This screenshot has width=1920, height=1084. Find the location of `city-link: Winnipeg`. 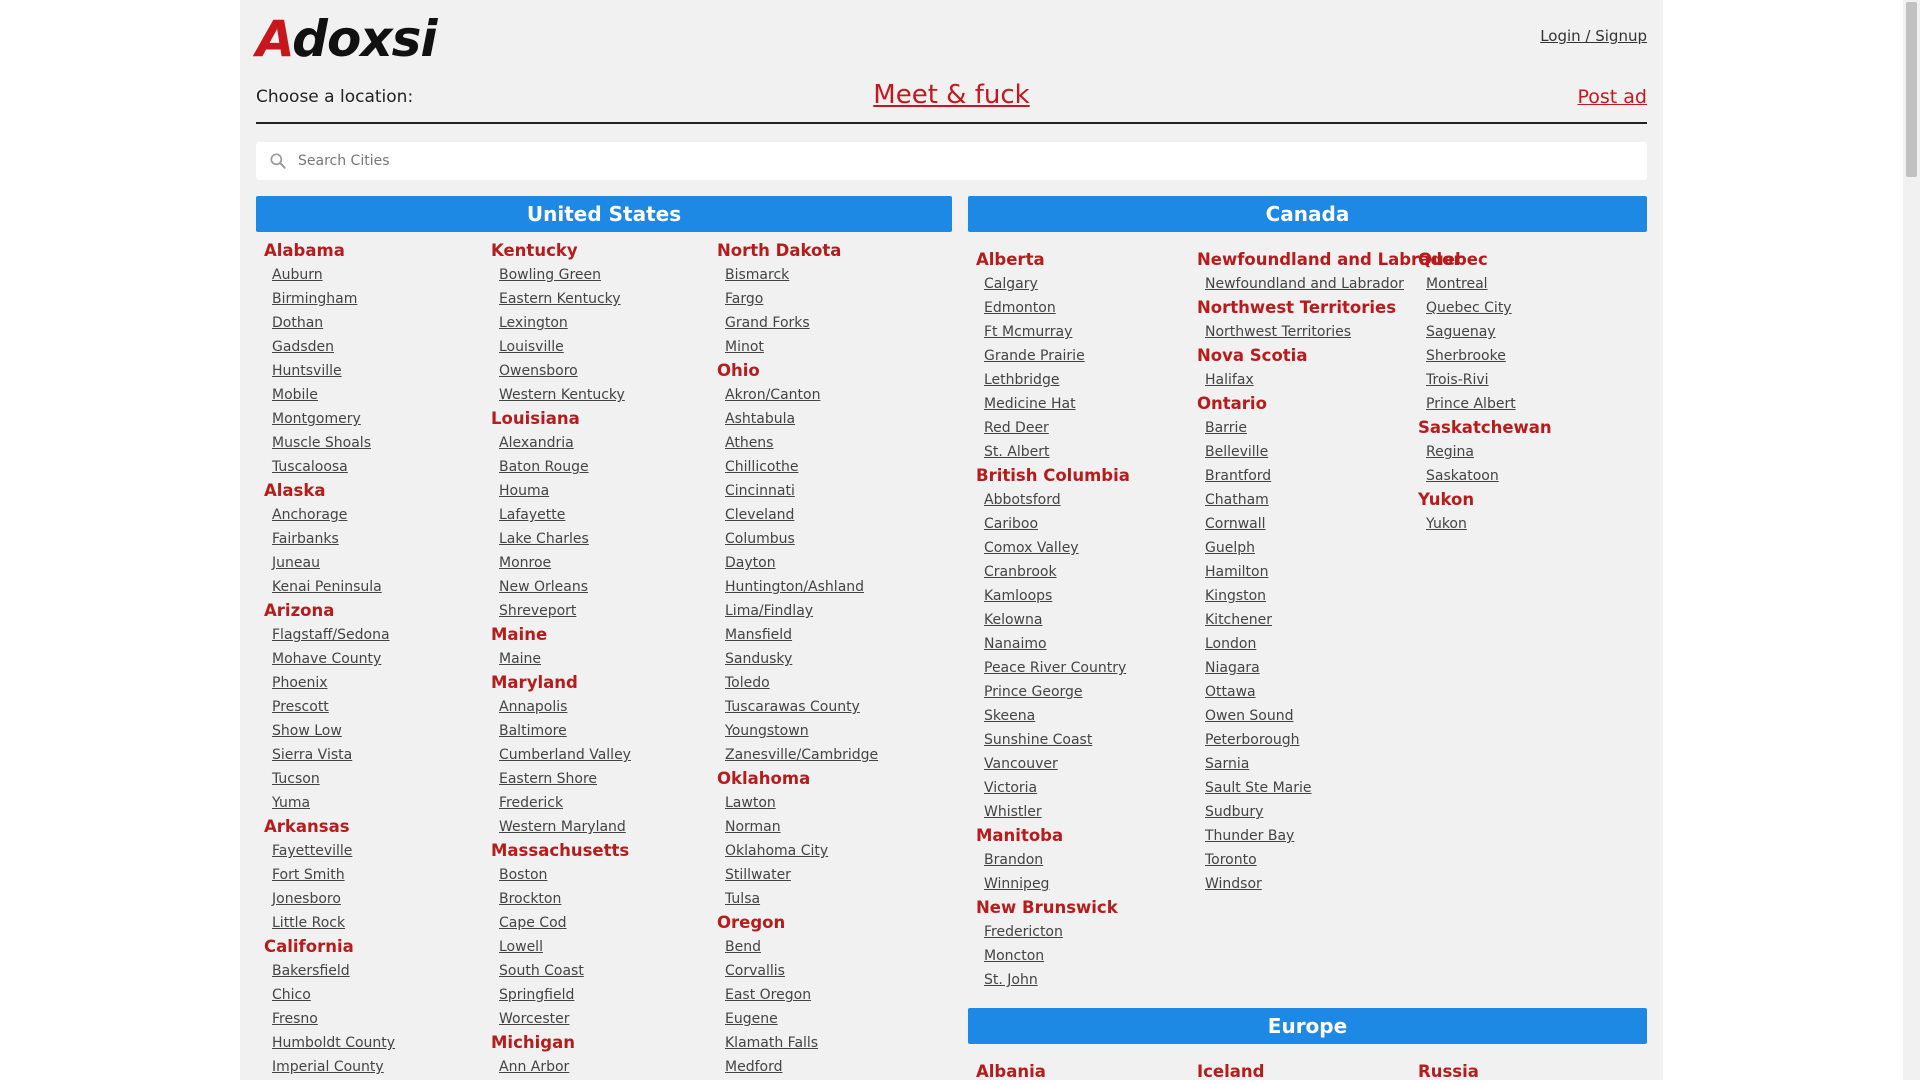

city-link: Winnipeg is located at coordinates (1079, 884).